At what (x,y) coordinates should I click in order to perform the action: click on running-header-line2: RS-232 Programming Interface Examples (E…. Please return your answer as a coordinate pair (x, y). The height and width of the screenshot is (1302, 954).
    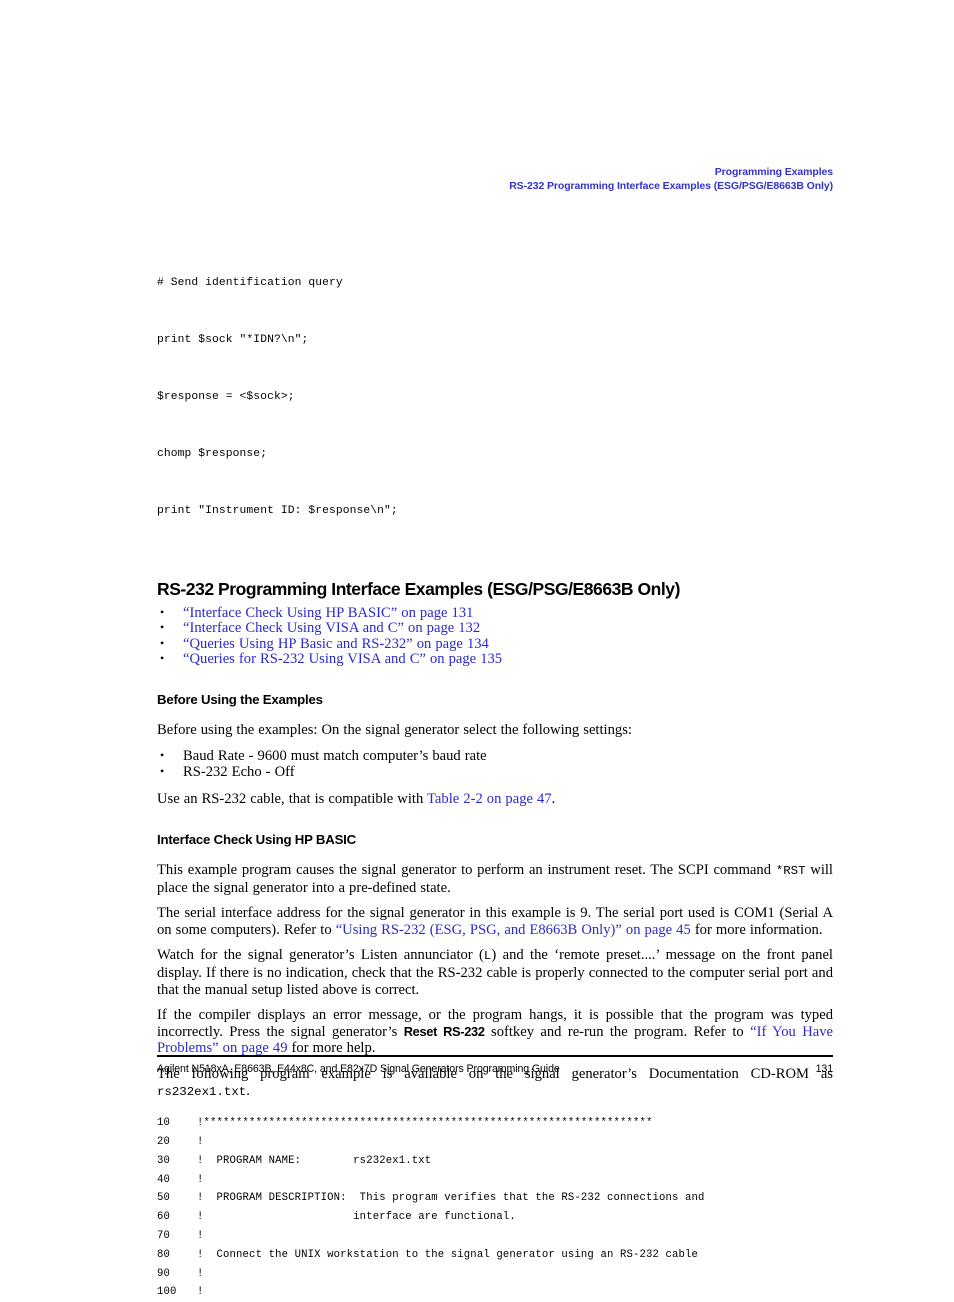
    Looking at the image, I should click on (671, 185).